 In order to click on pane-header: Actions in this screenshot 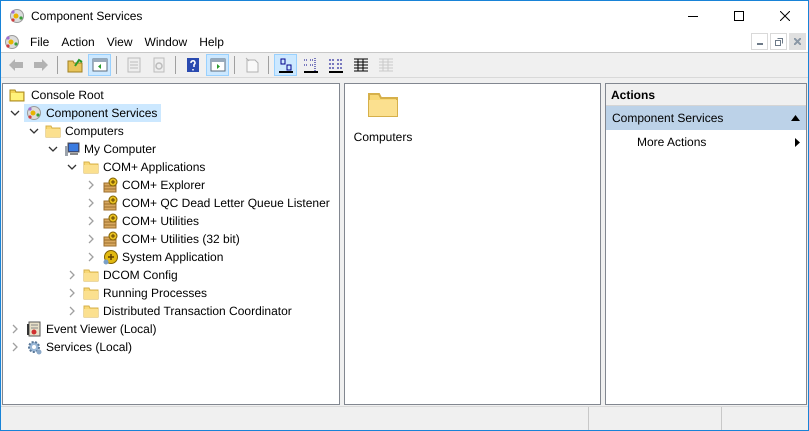, I will do `click(706, 95)`.